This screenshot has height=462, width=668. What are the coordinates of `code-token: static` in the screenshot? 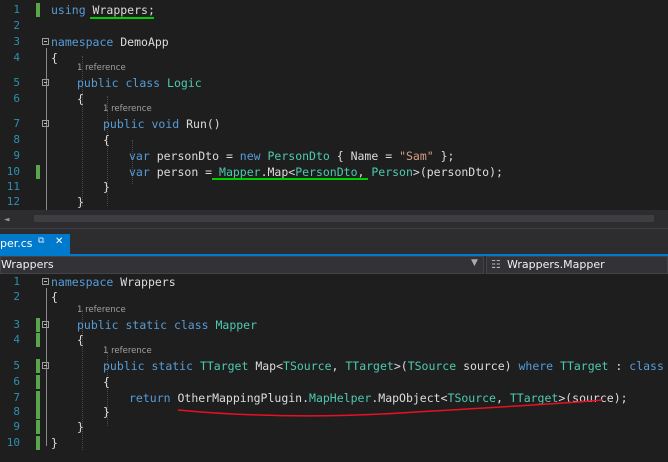 It's located at (149, 325).